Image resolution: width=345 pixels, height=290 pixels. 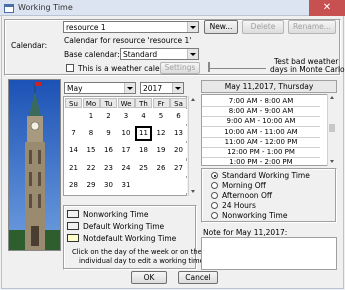 What do you see at coordinates (140, 54) in the screenshot?
I see `base-calendar-value: Standard` at bounding box center [140, 54].